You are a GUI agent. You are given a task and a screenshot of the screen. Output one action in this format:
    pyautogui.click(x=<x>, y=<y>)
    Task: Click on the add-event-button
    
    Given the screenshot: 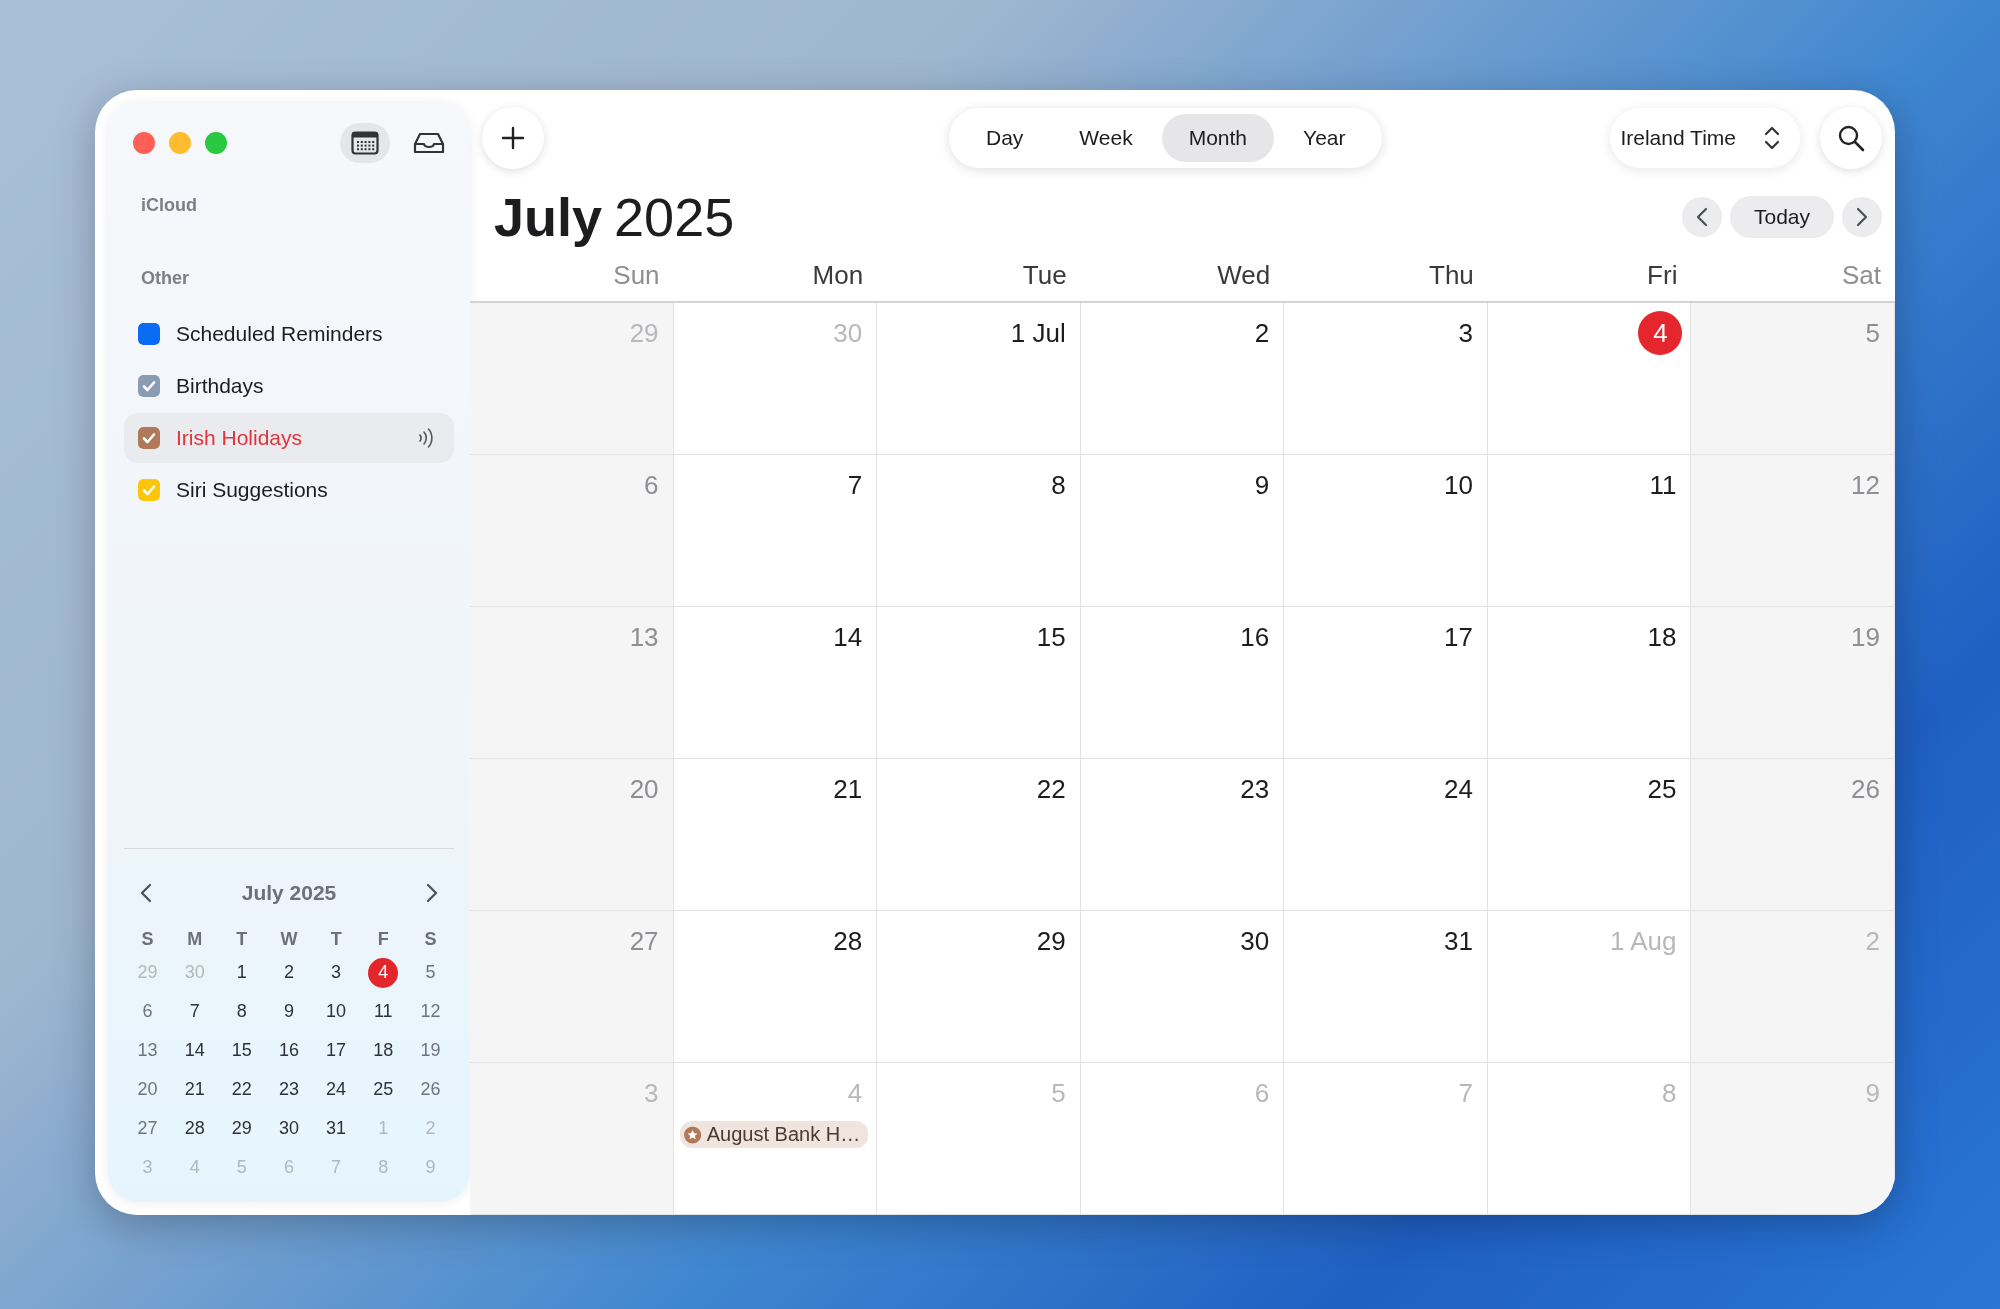 What is the action you would take?
    pyautogui.click(x=513, y=138)
    